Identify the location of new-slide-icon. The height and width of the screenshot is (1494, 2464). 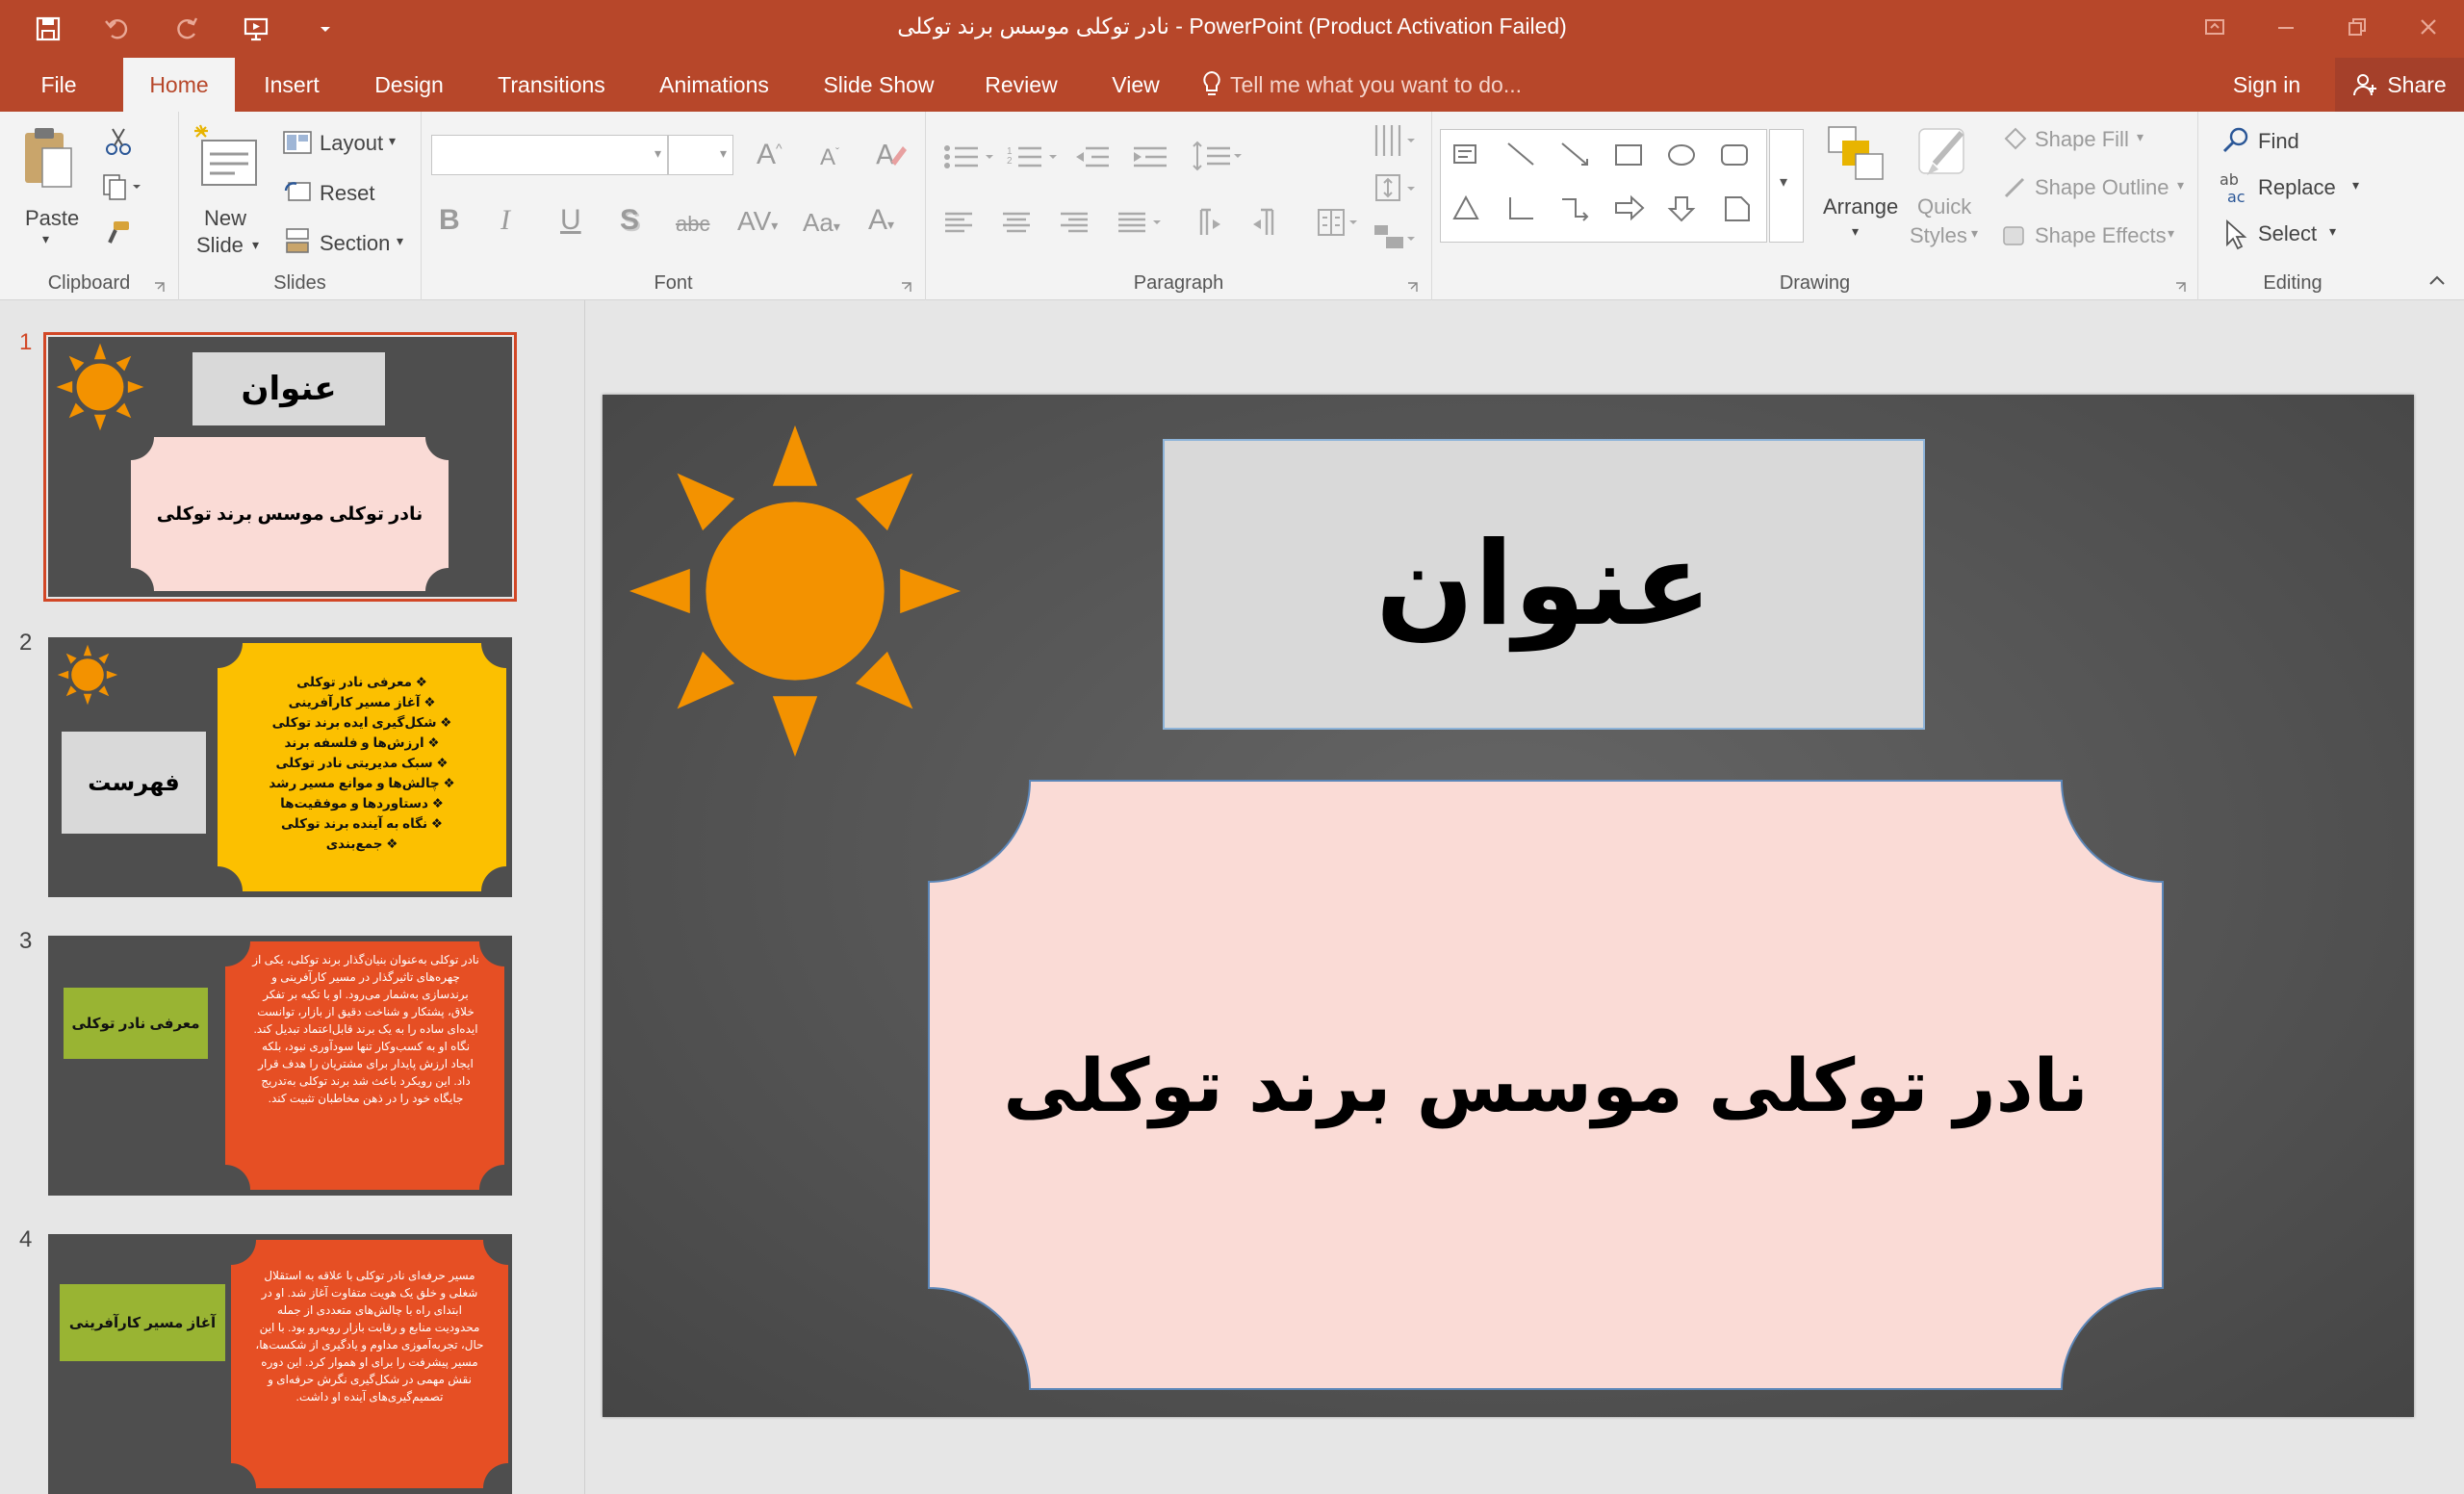
(226, 160).